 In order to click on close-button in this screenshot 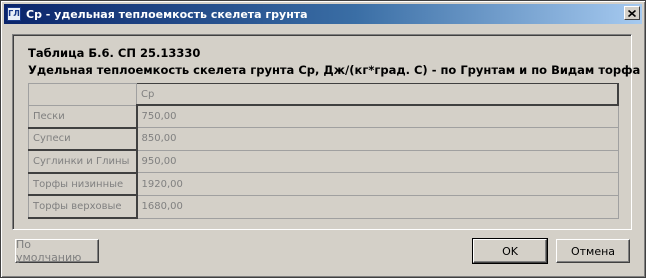, I will do `click(632, 13)`.